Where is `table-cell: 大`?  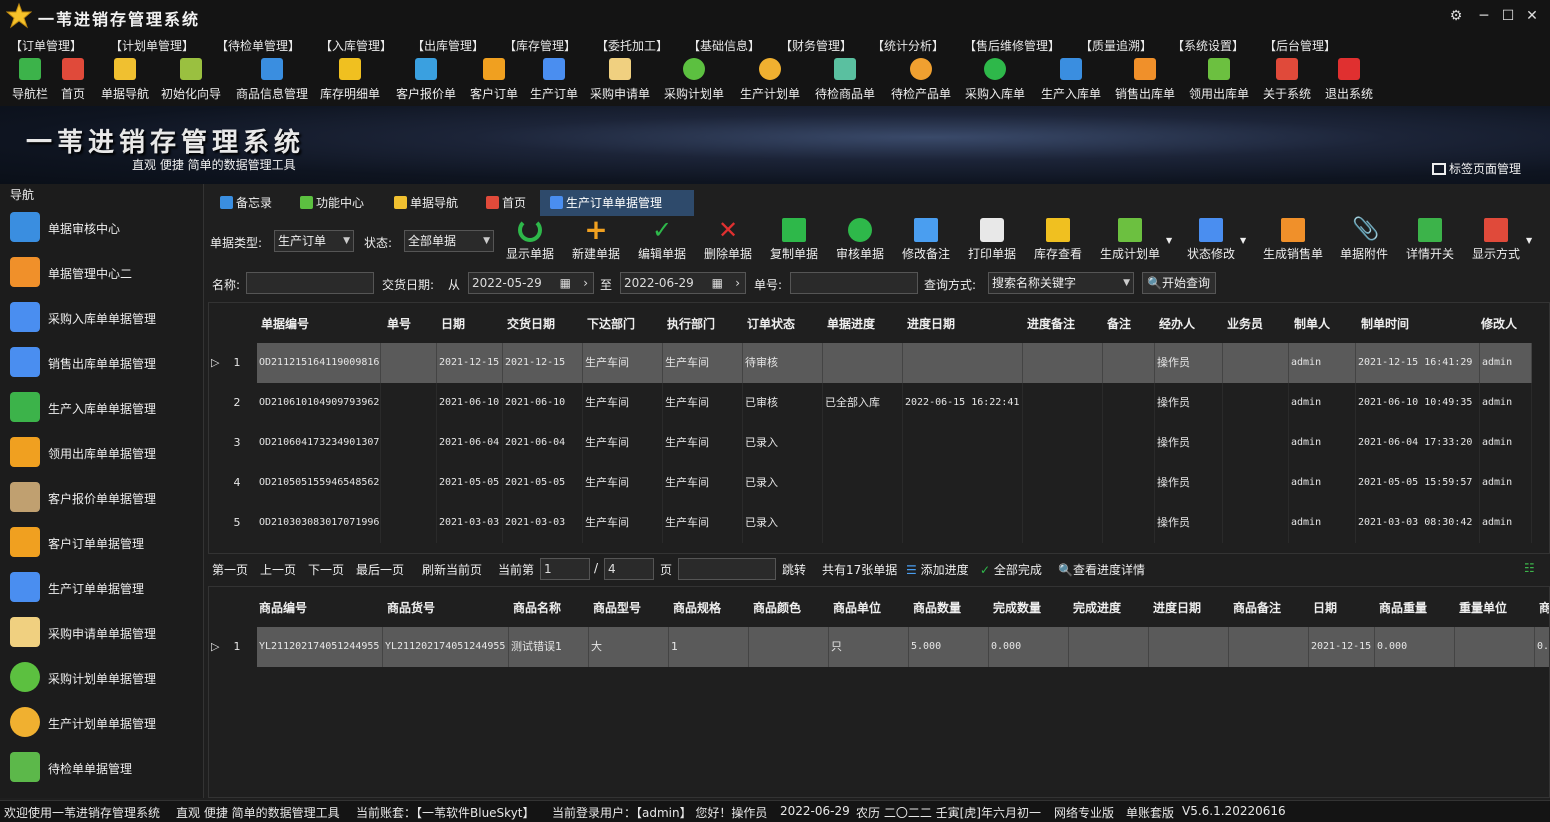
table-cell: 大 is located at coordinates (629, 647).